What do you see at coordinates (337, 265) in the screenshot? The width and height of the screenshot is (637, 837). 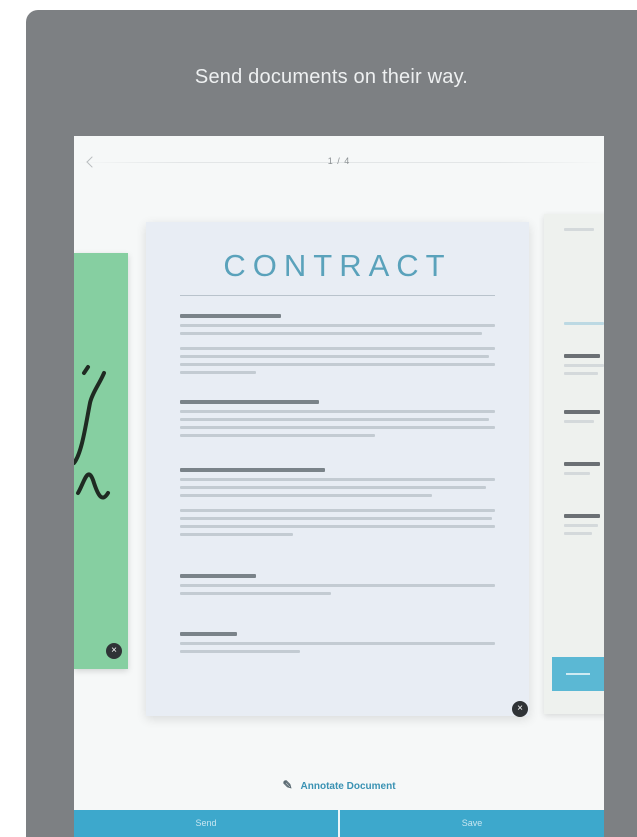 I see `document-title: CONTRACT` at bounding box center [337, 265].